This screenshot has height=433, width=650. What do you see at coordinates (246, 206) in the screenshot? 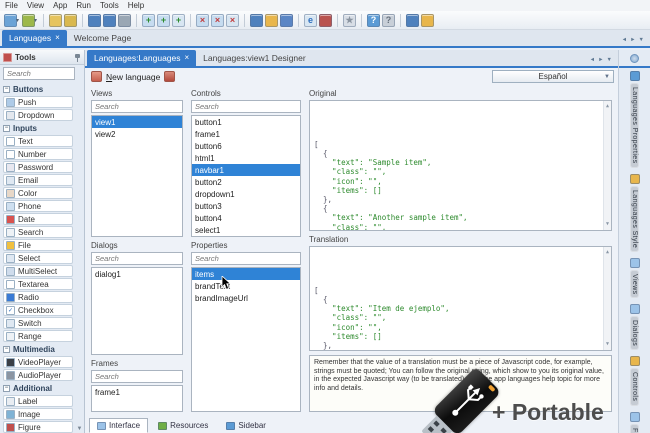
I see `list-item: button3` at bounding box center [246, 206].